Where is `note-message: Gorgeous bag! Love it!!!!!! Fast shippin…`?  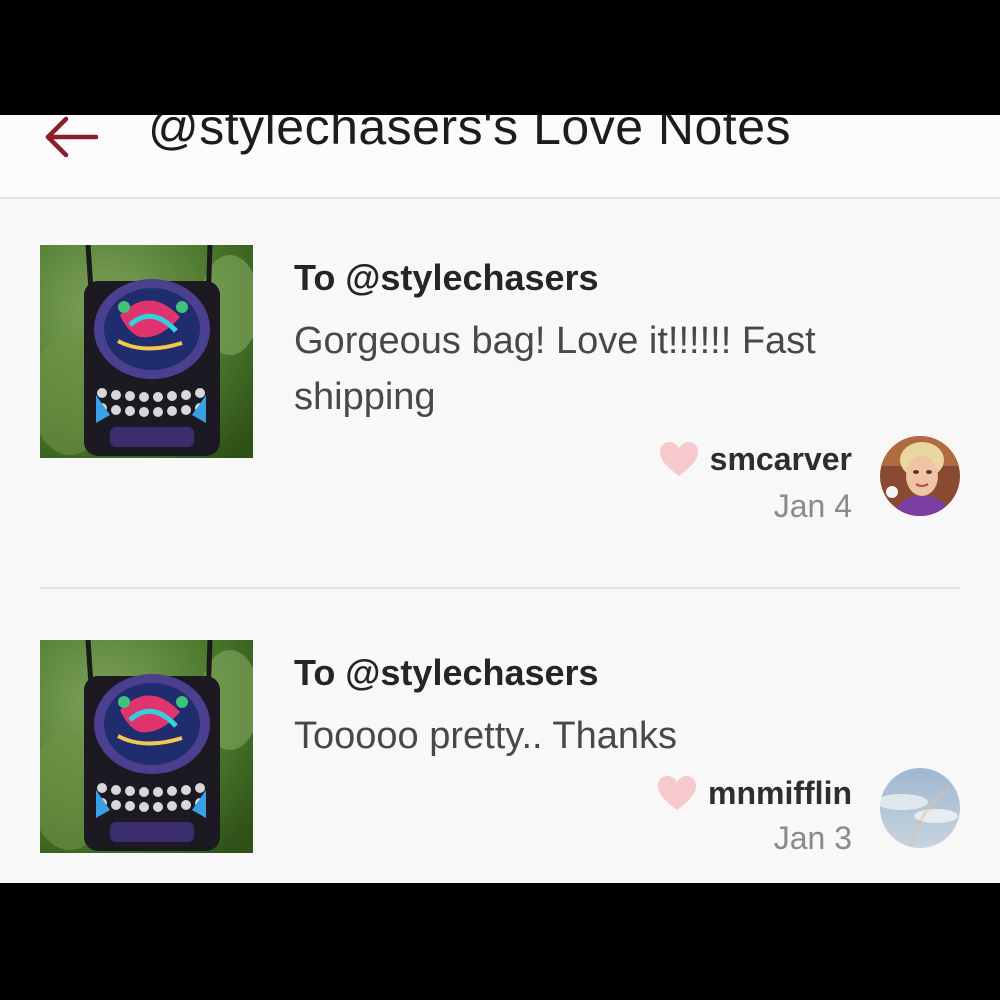 note-message: Gorgeous bag! Love it!!!!!! Fast shippin… is located at coordinates (555, 369).